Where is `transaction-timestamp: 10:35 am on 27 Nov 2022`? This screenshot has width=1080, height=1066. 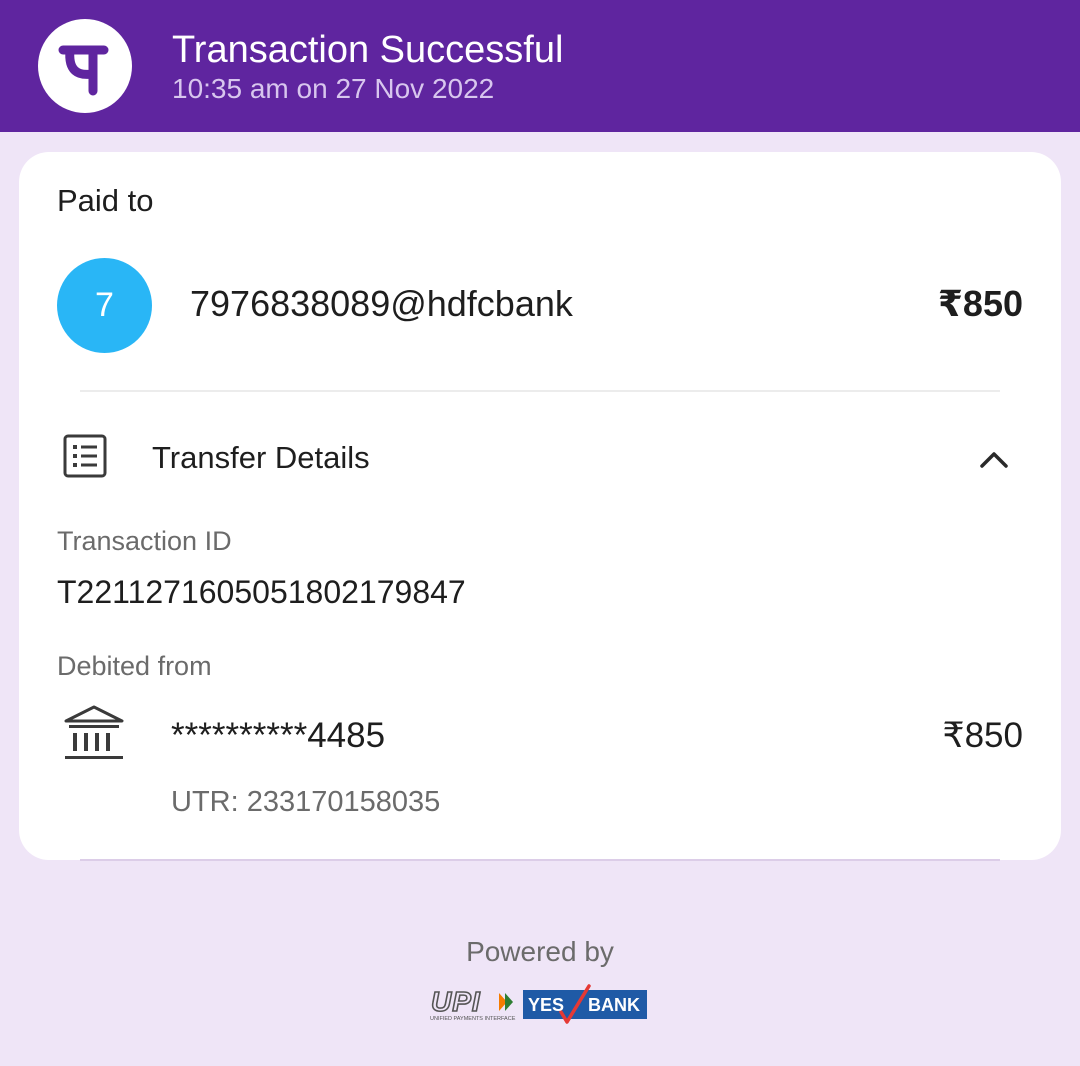
transaction-timestamp: 10:35 am on 27 Nov 2022 is located at coordinates (333, 88).